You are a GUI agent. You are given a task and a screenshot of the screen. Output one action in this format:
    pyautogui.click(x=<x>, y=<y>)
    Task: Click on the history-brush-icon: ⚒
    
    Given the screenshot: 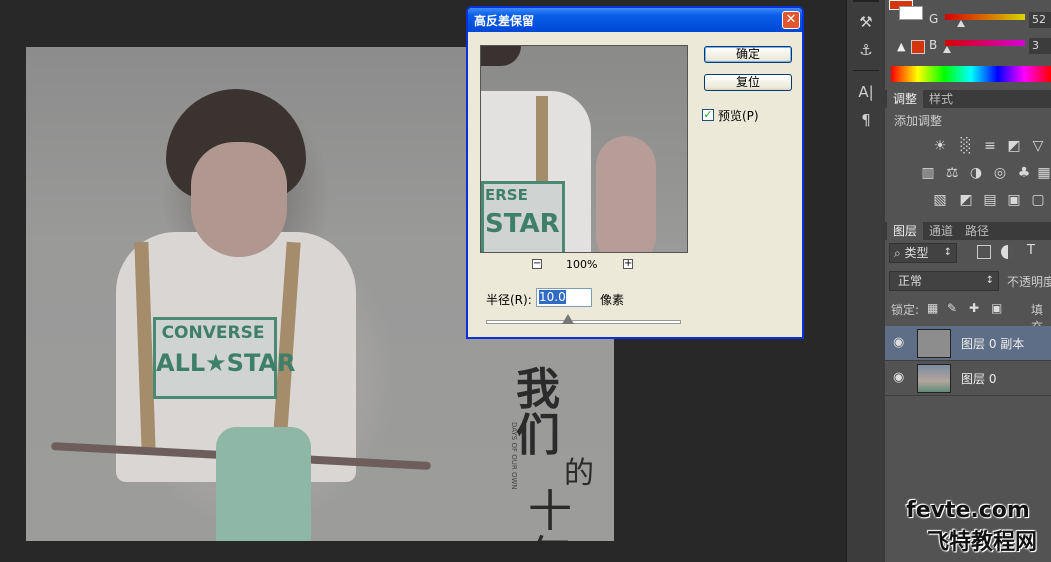 What is the action you would take?
    pyautogui.click(x=866, y=22)
    